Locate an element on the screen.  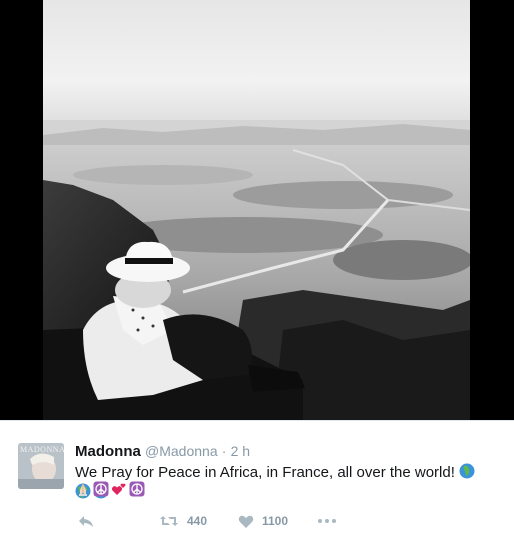
retweet-count: 440 is located at coordinates (197, 521).